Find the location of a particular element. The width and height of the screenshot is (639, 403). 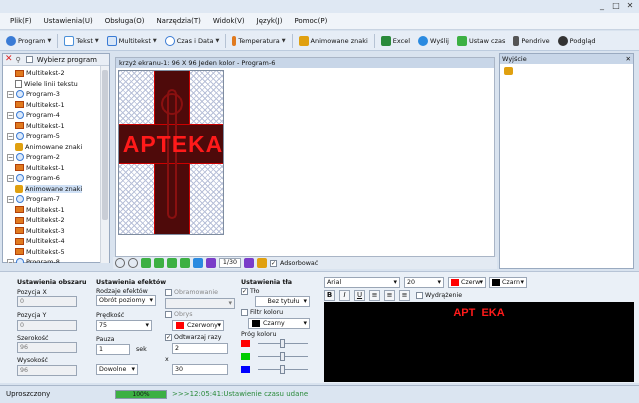

bold-button: B is located at coordinates (329, 295).